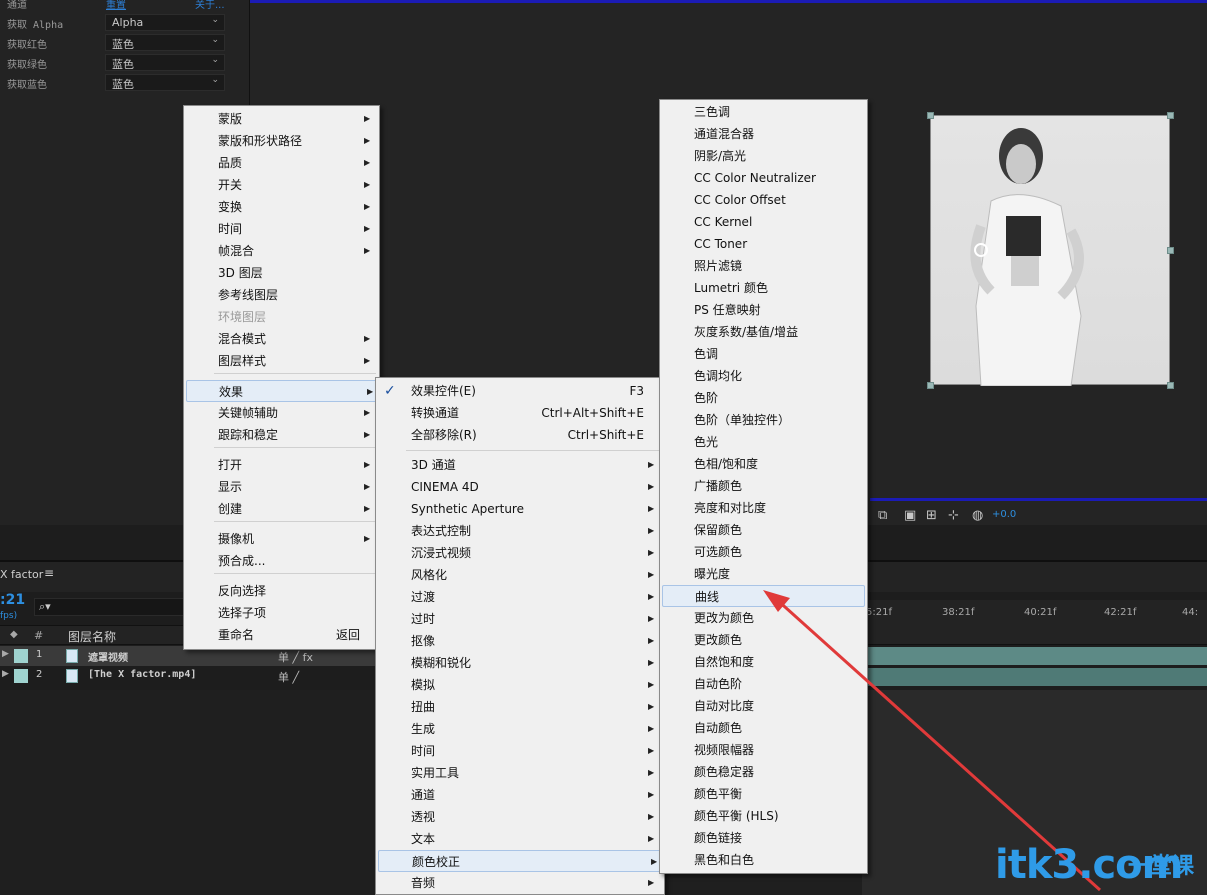 This screenshot has width=1207, height=895. I want to click on color-correction-item: 照片滤镜, so click(763, 266).